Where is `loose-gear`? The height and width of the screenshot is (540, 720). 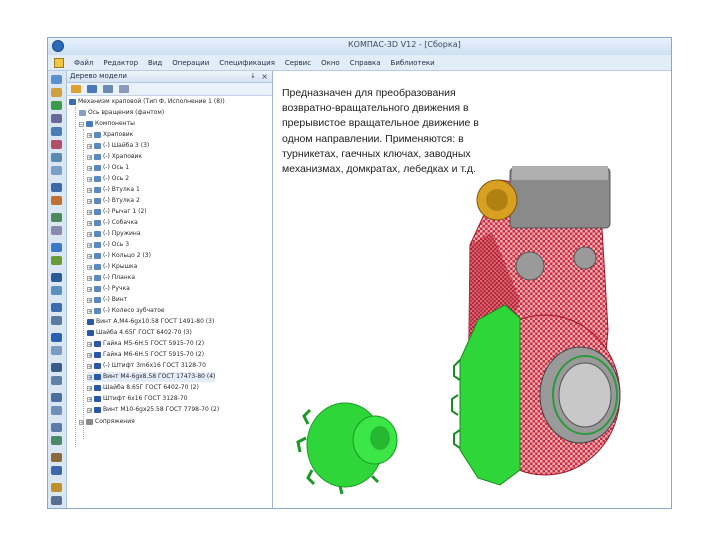
loose-gear is located at coordinates (347, 448).